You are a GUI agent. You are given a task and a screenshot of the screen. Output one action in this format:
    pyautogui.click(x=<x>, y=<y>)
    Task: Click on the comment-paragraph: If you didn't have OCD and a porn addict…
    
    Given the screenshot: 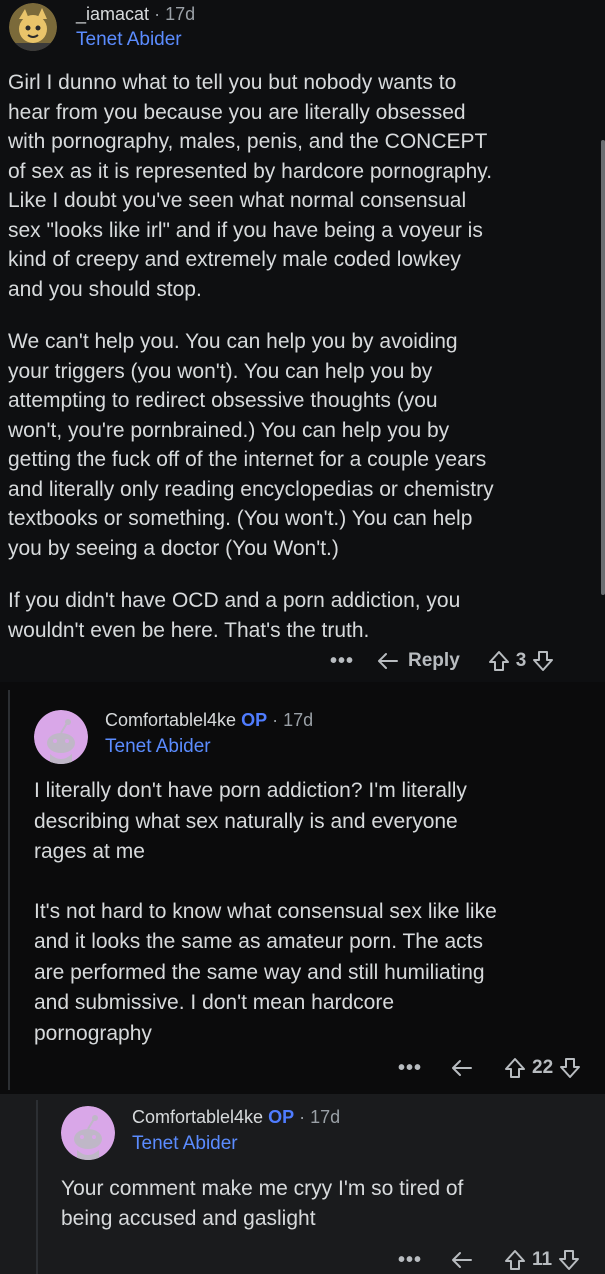 What is the action you would take?
    pyautogui.click(x=234, y=615)
    